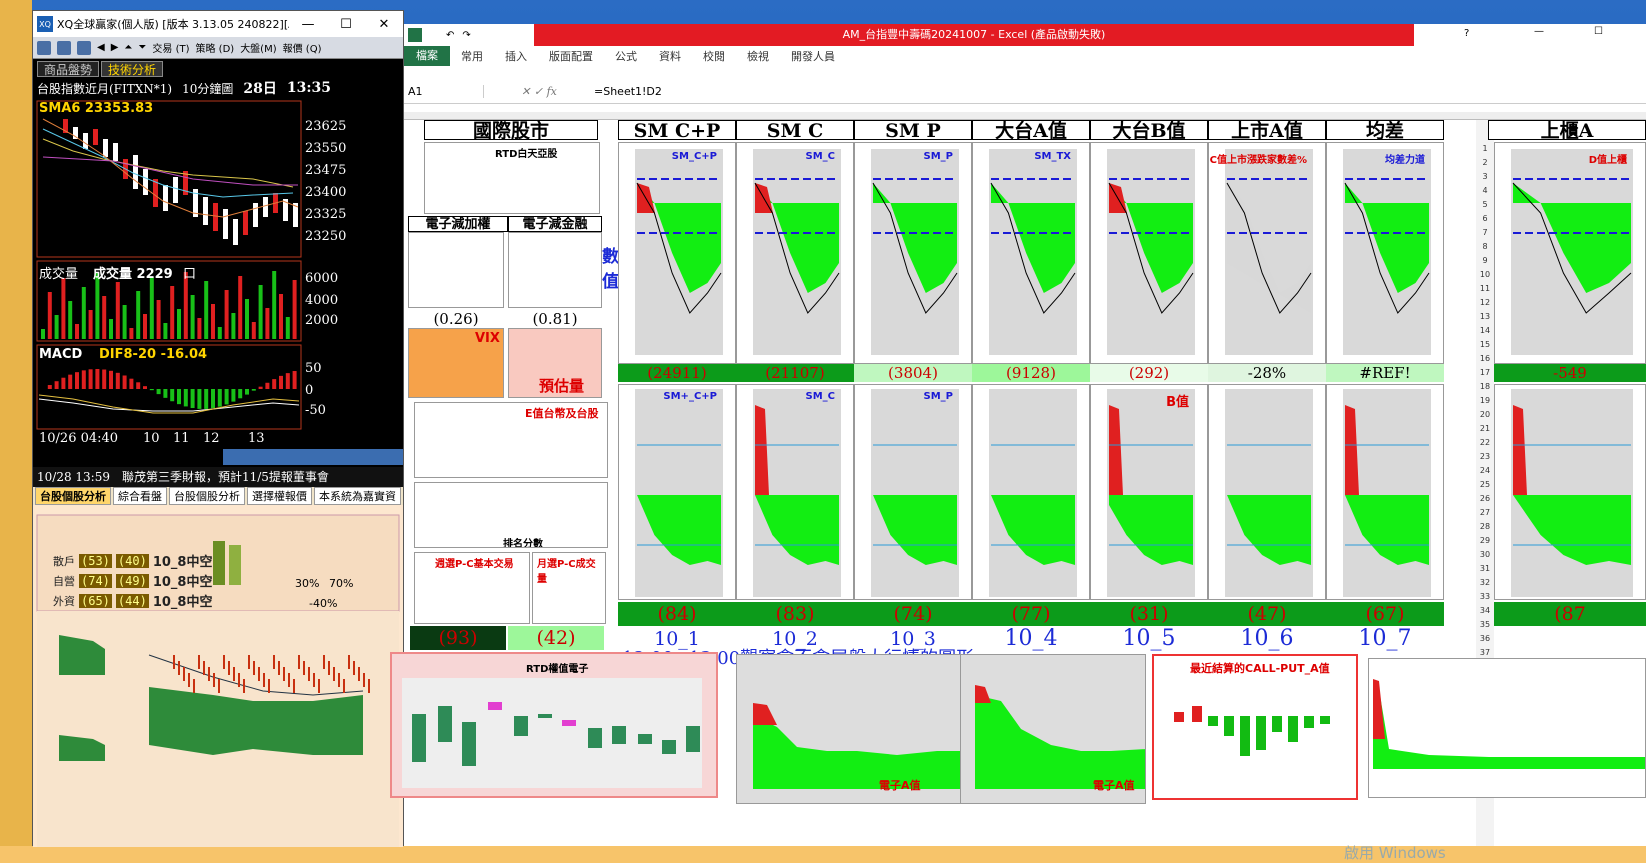 The height and width of the screenshot is (863, 1646). Describe the element at coordinates (1485, 232) in the screenshot. I see `row-number: 7` at that location.